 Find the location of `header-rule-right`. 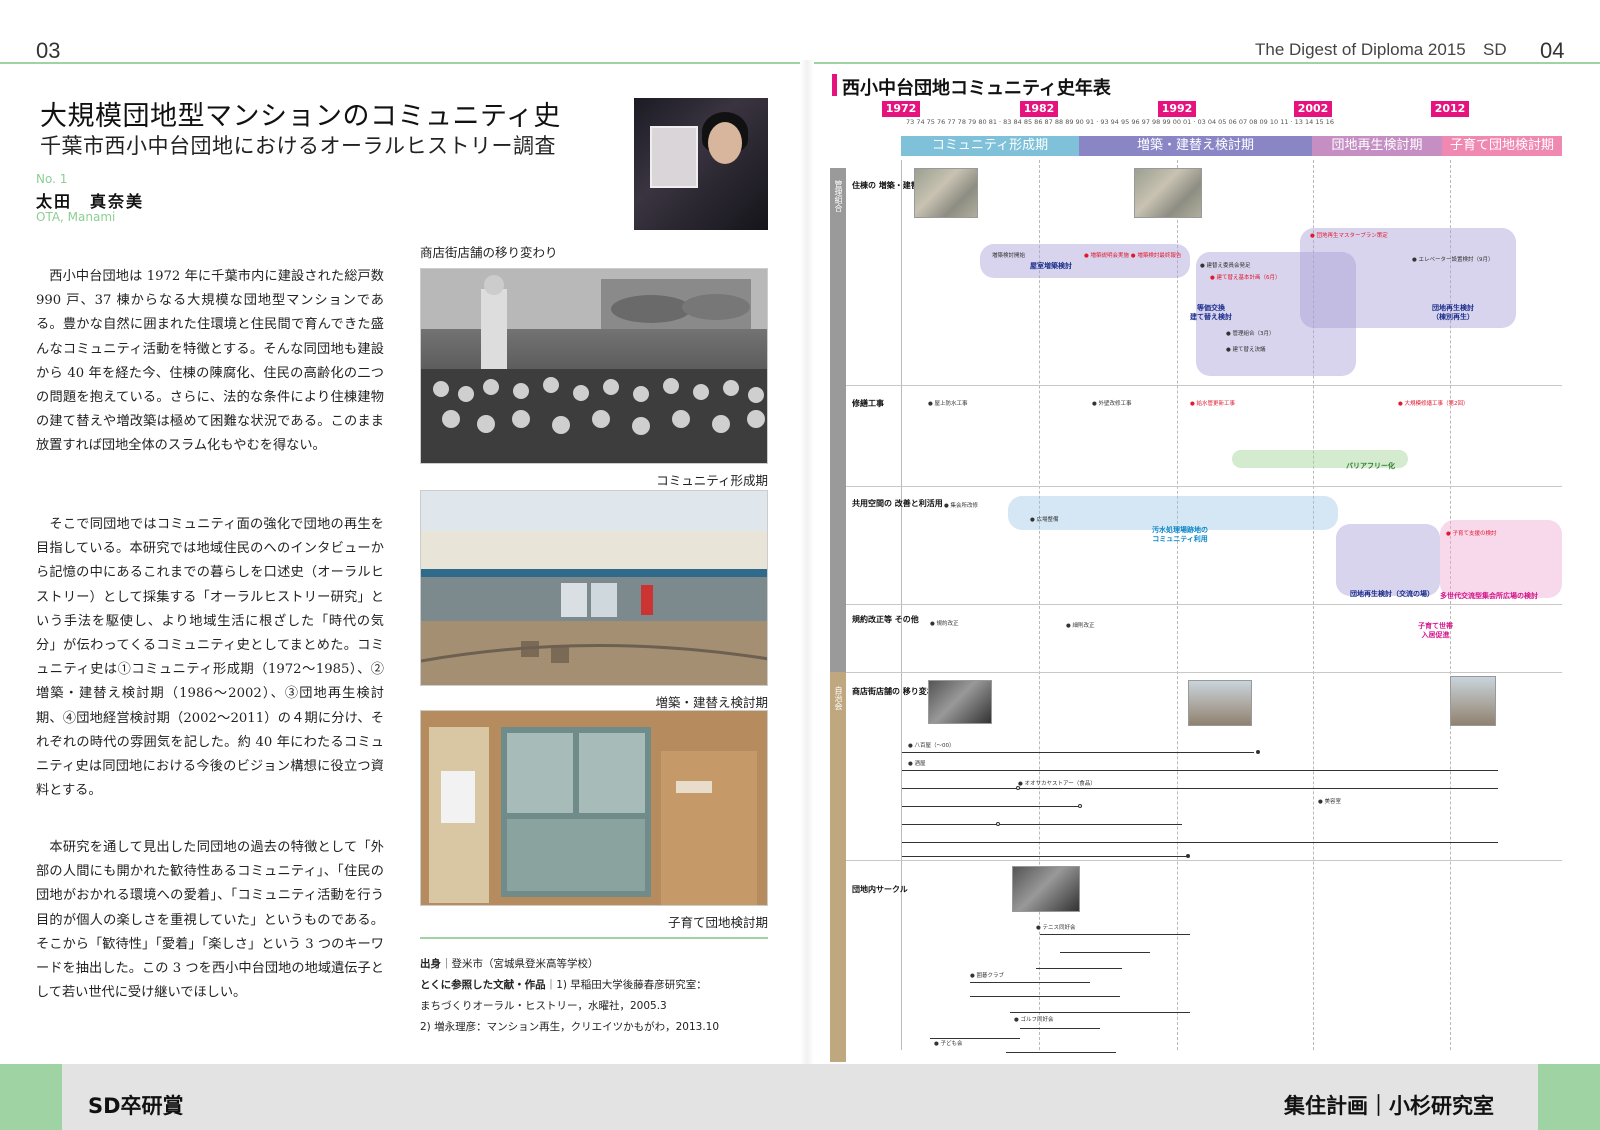

header-rule-right is located at coordinates (1207, 63).